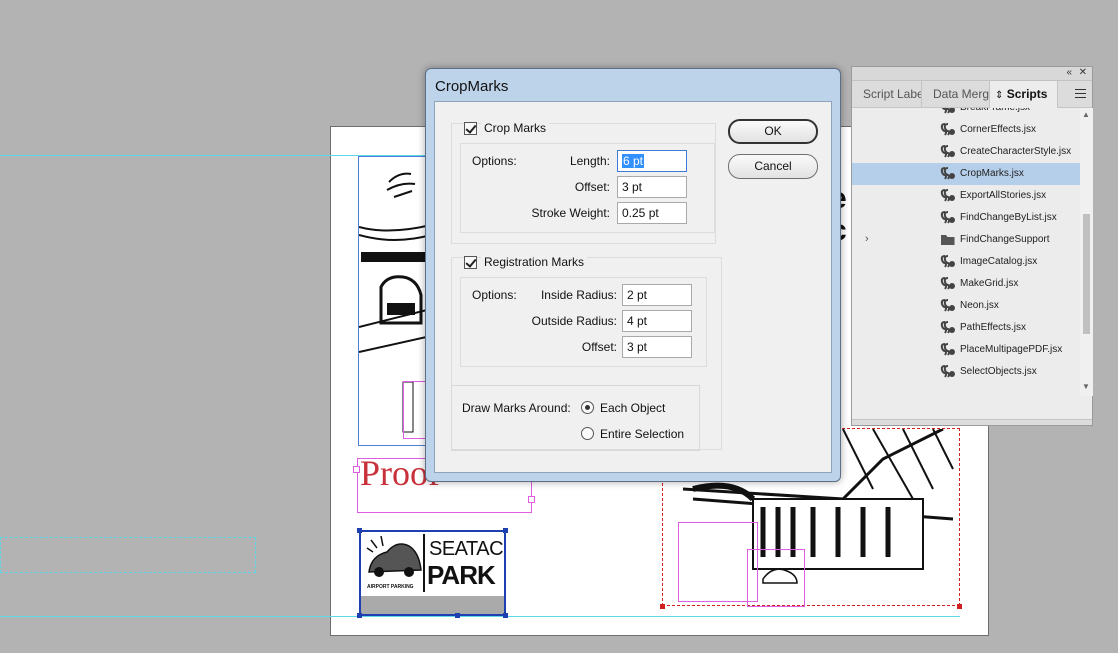  I want to click on script-row: Neon.jsx, so click(966, 306).